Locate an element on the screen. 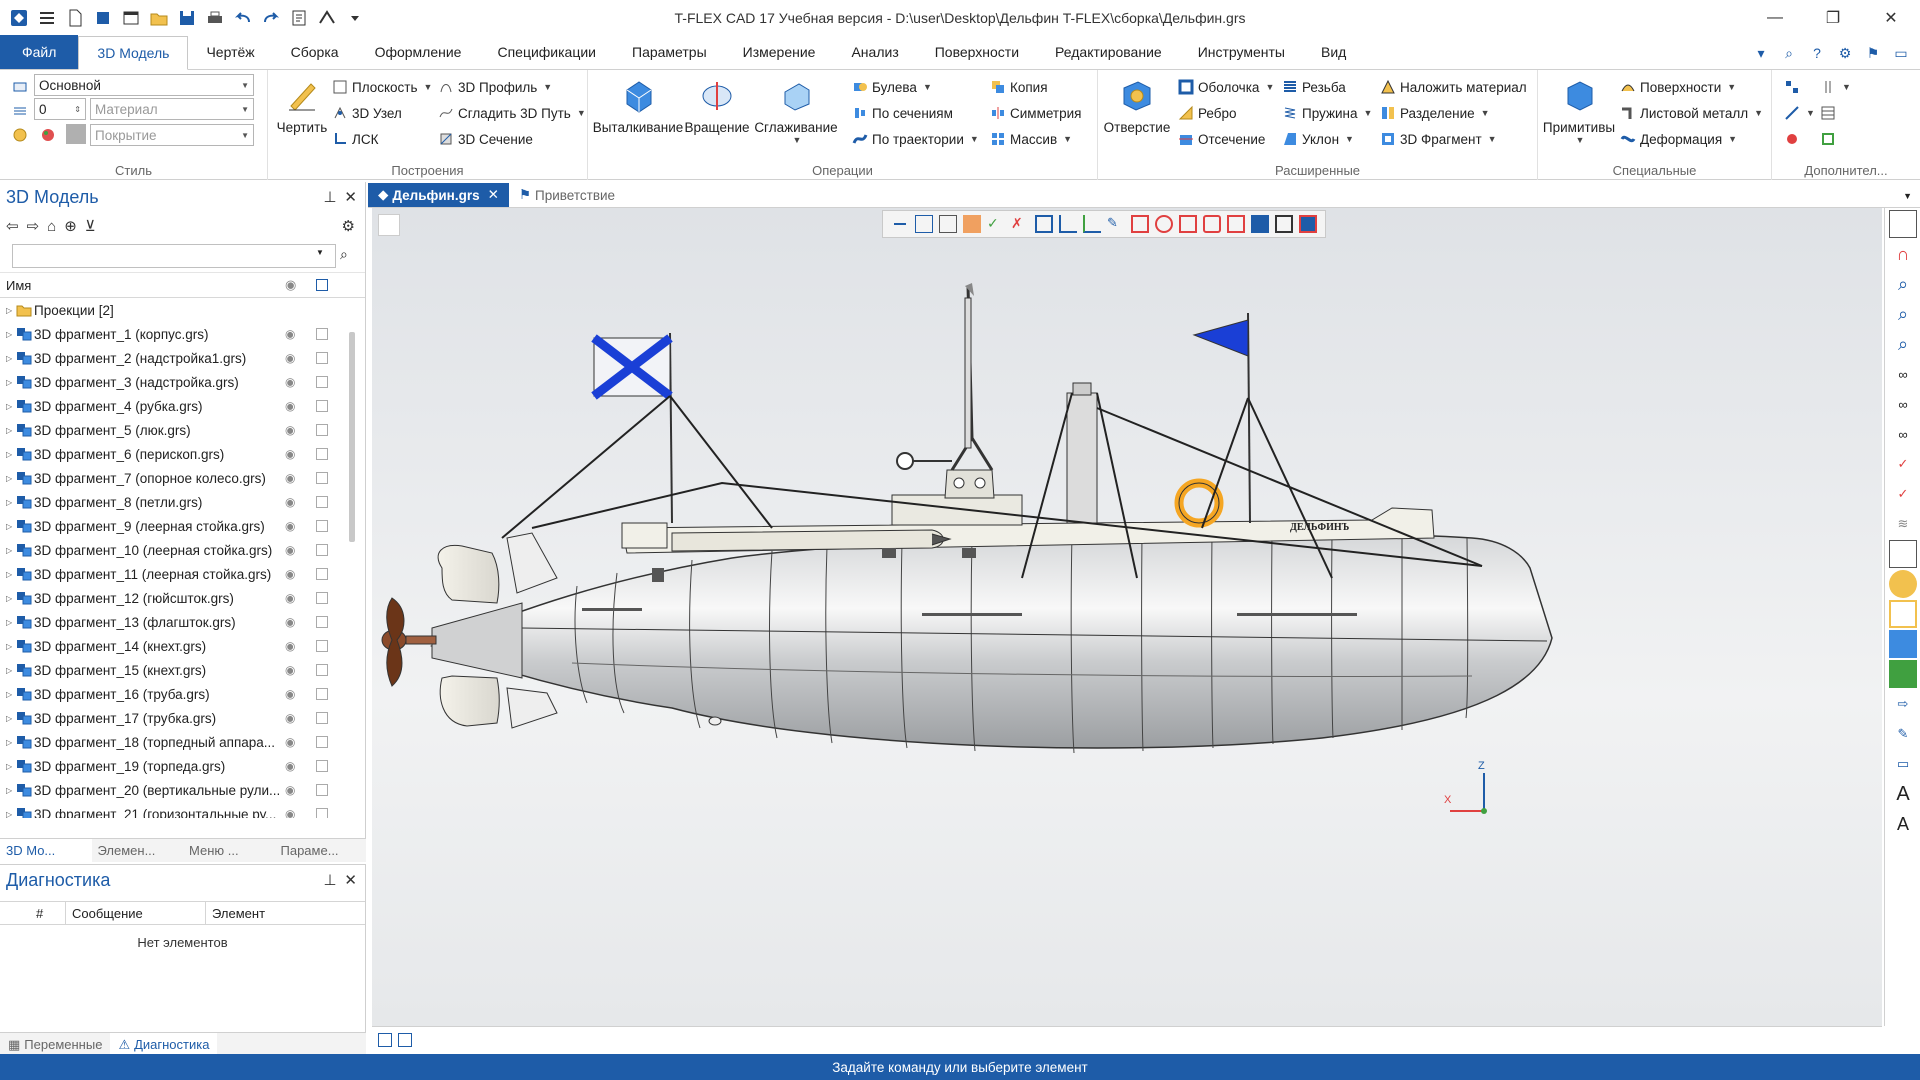  rotate-button: Вращение is located at coordinates (717, 105).